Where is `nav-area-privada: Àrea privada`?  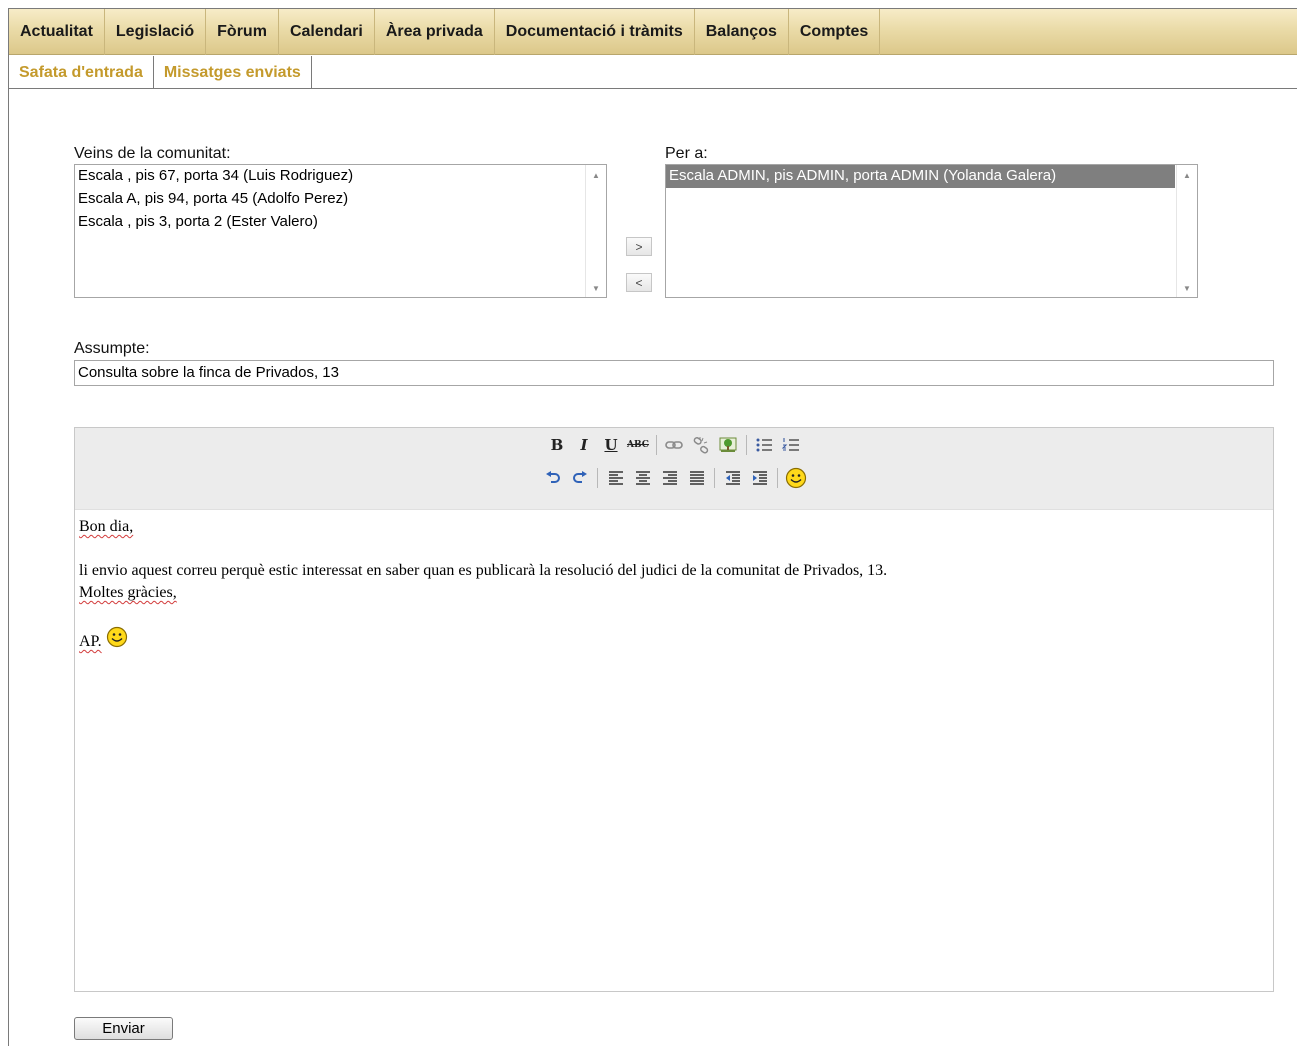
nav-area-privada: Àrea privada is located at coordinates (435, 32).